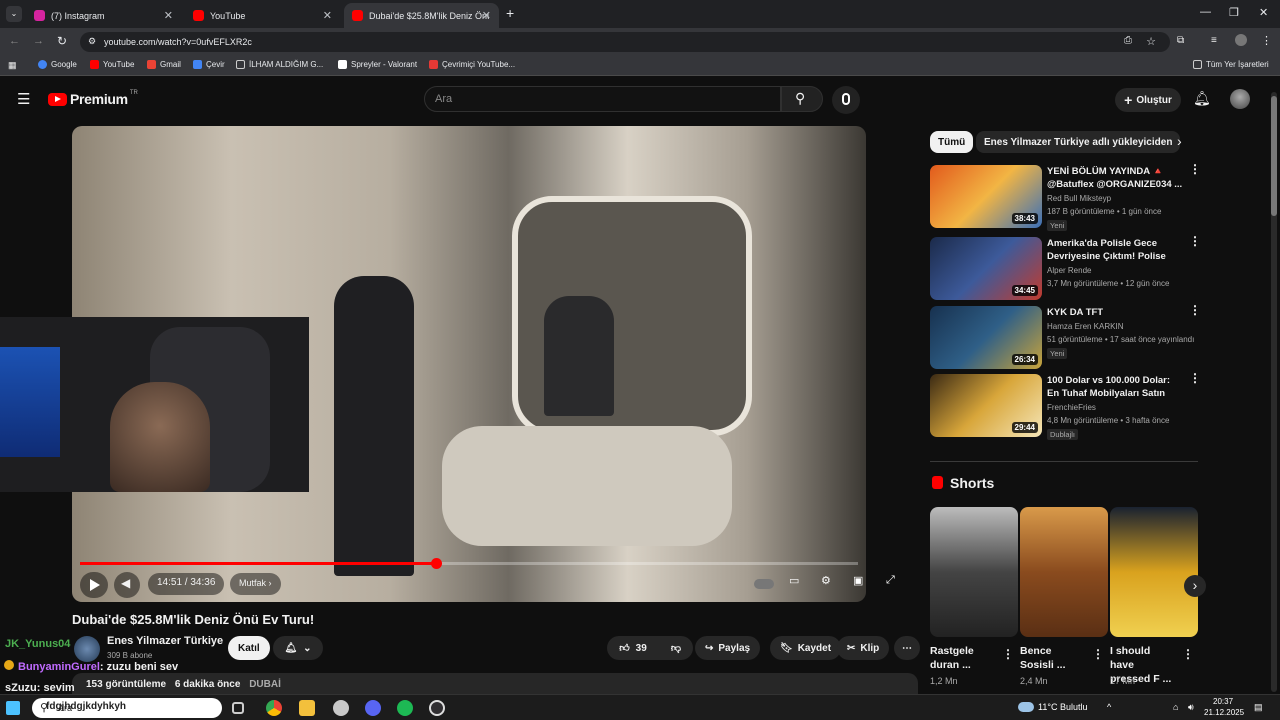 The width and height of the screenshot is (1280, 720). Describe the element at coordinates (1128, 40) in the screenshot. I see `install-icon: ⎙` at that location.